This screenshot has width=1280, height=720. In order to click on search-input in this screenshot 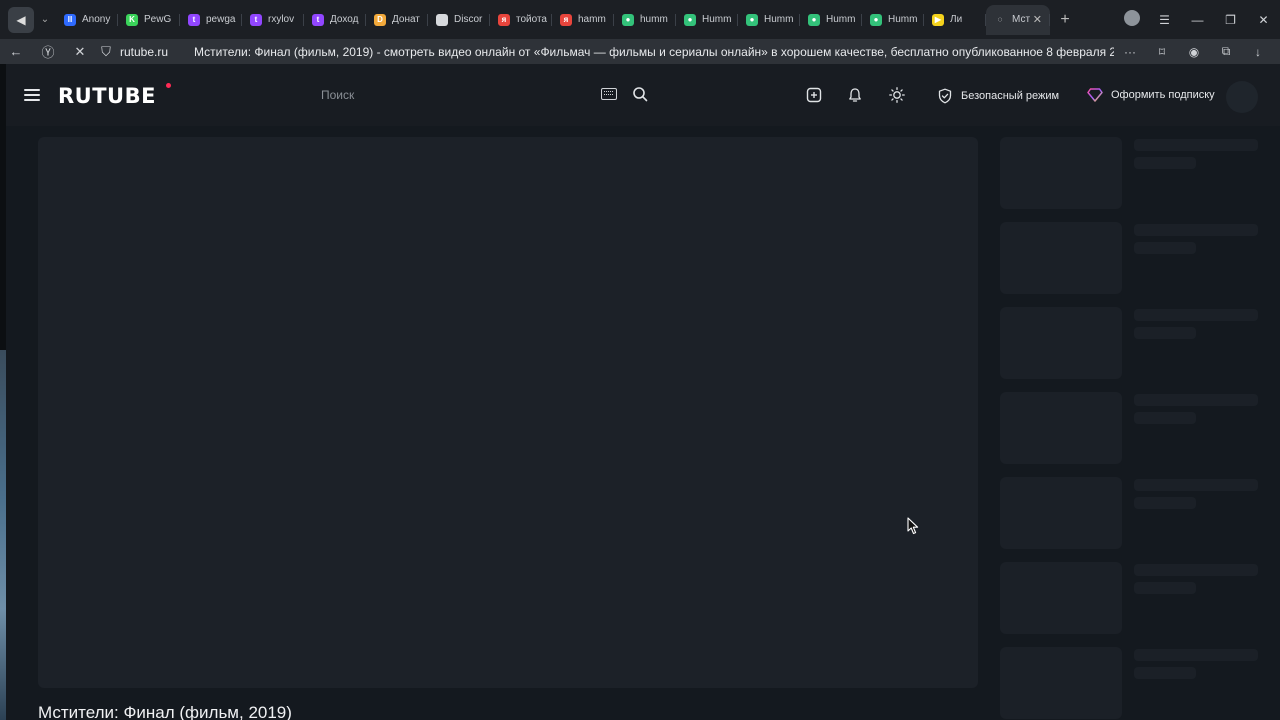, I will do `click(445, 95)`.